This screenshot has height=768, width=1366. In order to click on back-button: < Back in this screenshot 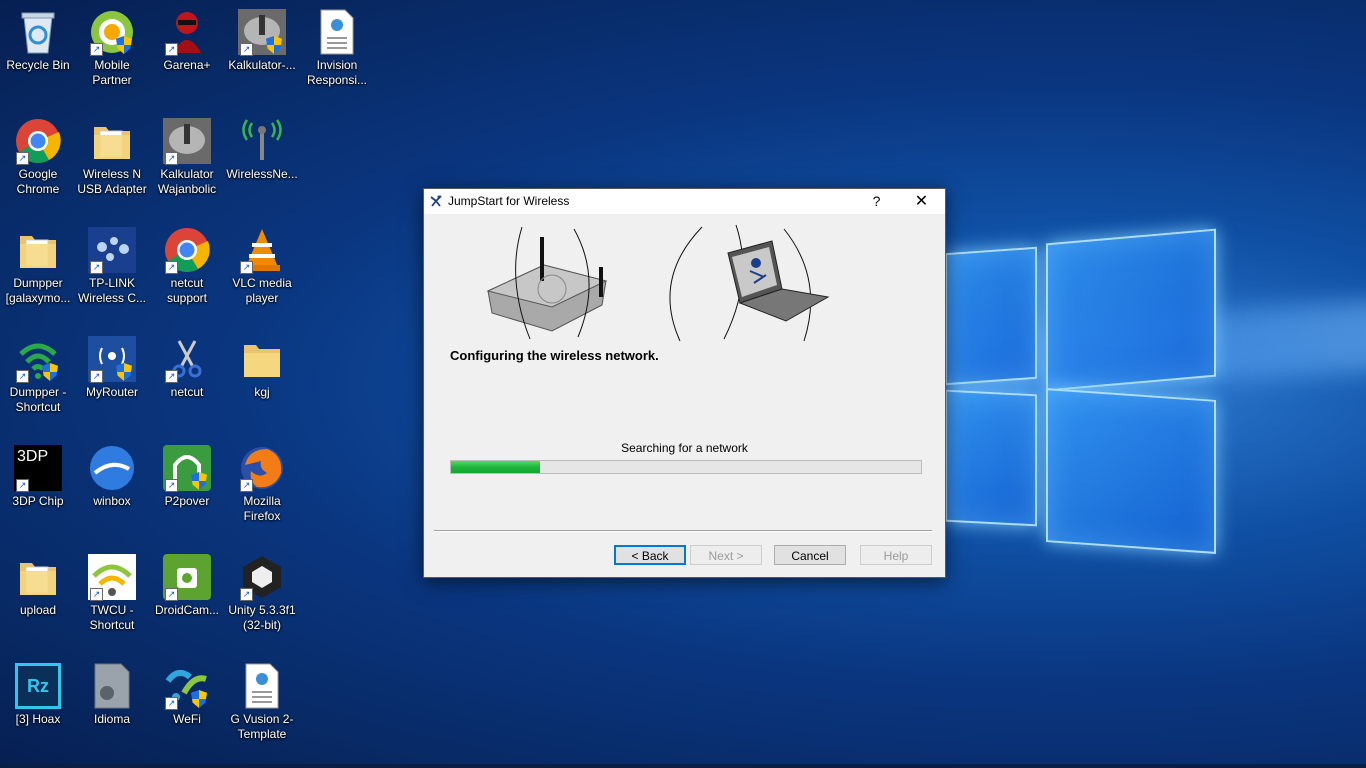, I will do `click(650, 555)`.